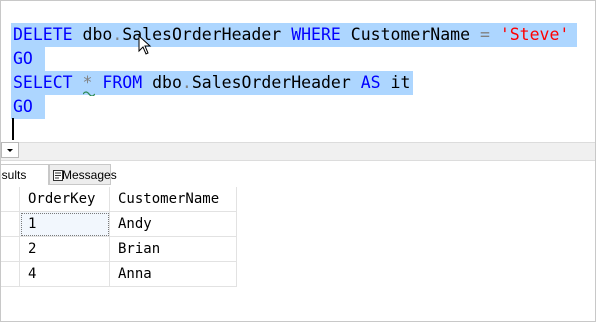 This screenshot has height=322, width=596. Describe the element at coordinates (173, 199) in the screenshot. I see `column-header-customername: CustomerName` at that location.